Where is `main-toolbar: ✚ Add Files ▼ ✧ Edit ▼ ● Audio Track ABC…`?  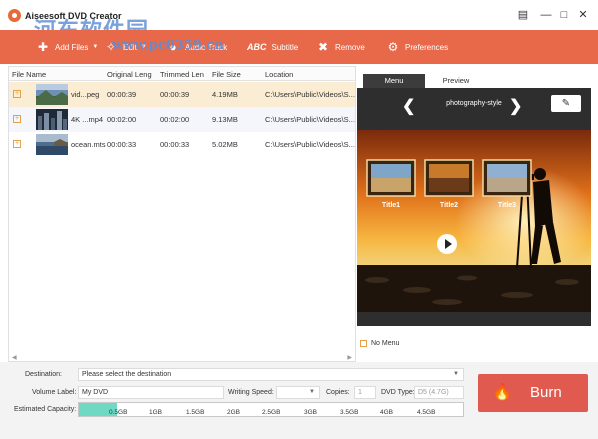 main-toolbar: ✚ Add Files ▼ ✧ Edit ▼ ● Audio Track ABC… is located at coordinates (299, 47).